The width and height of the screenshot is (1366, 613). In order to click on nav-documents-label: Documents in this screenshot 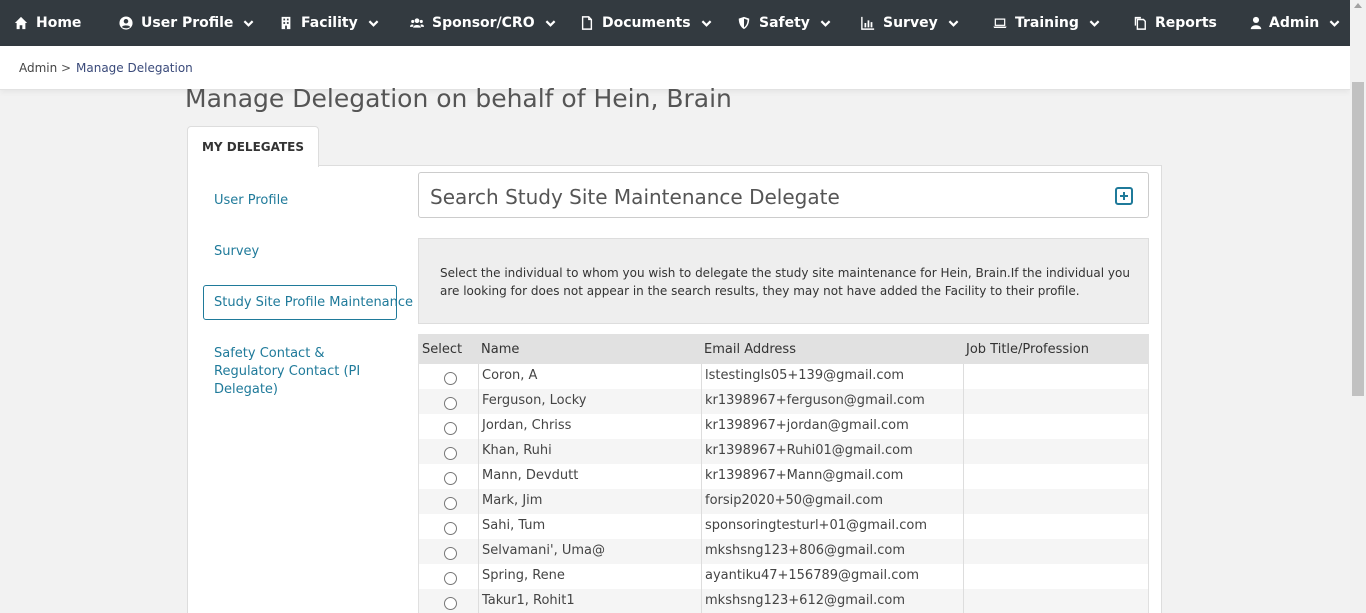, I will do `click(646, 23)`.